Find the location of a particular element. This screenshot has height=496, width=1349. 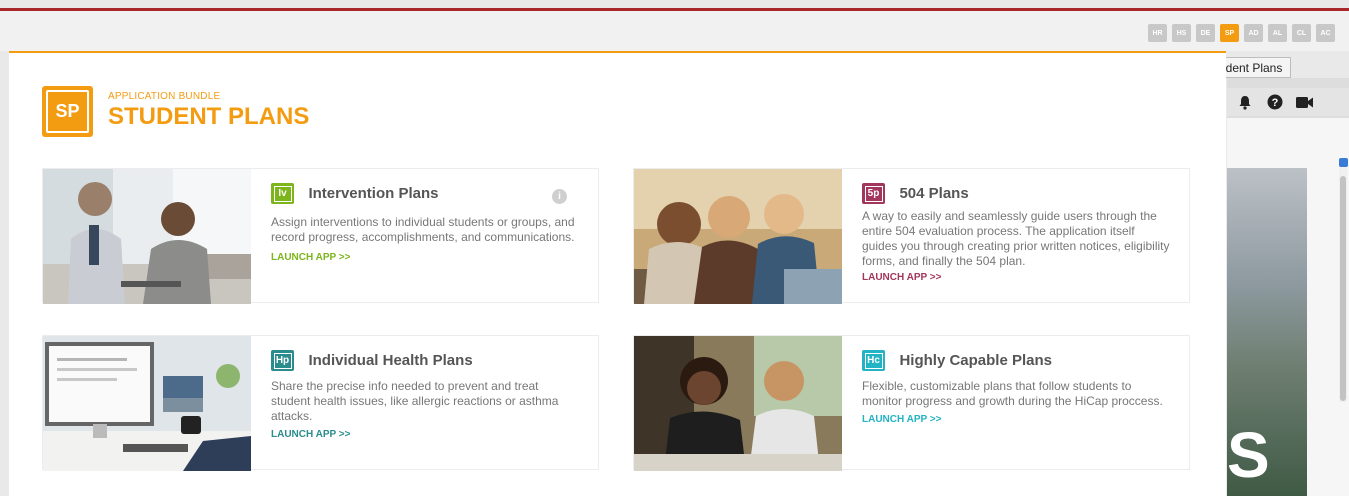

bundle-switcher: HR HS DE SP AD AL CL AC is located at coordinates (1241, 33).